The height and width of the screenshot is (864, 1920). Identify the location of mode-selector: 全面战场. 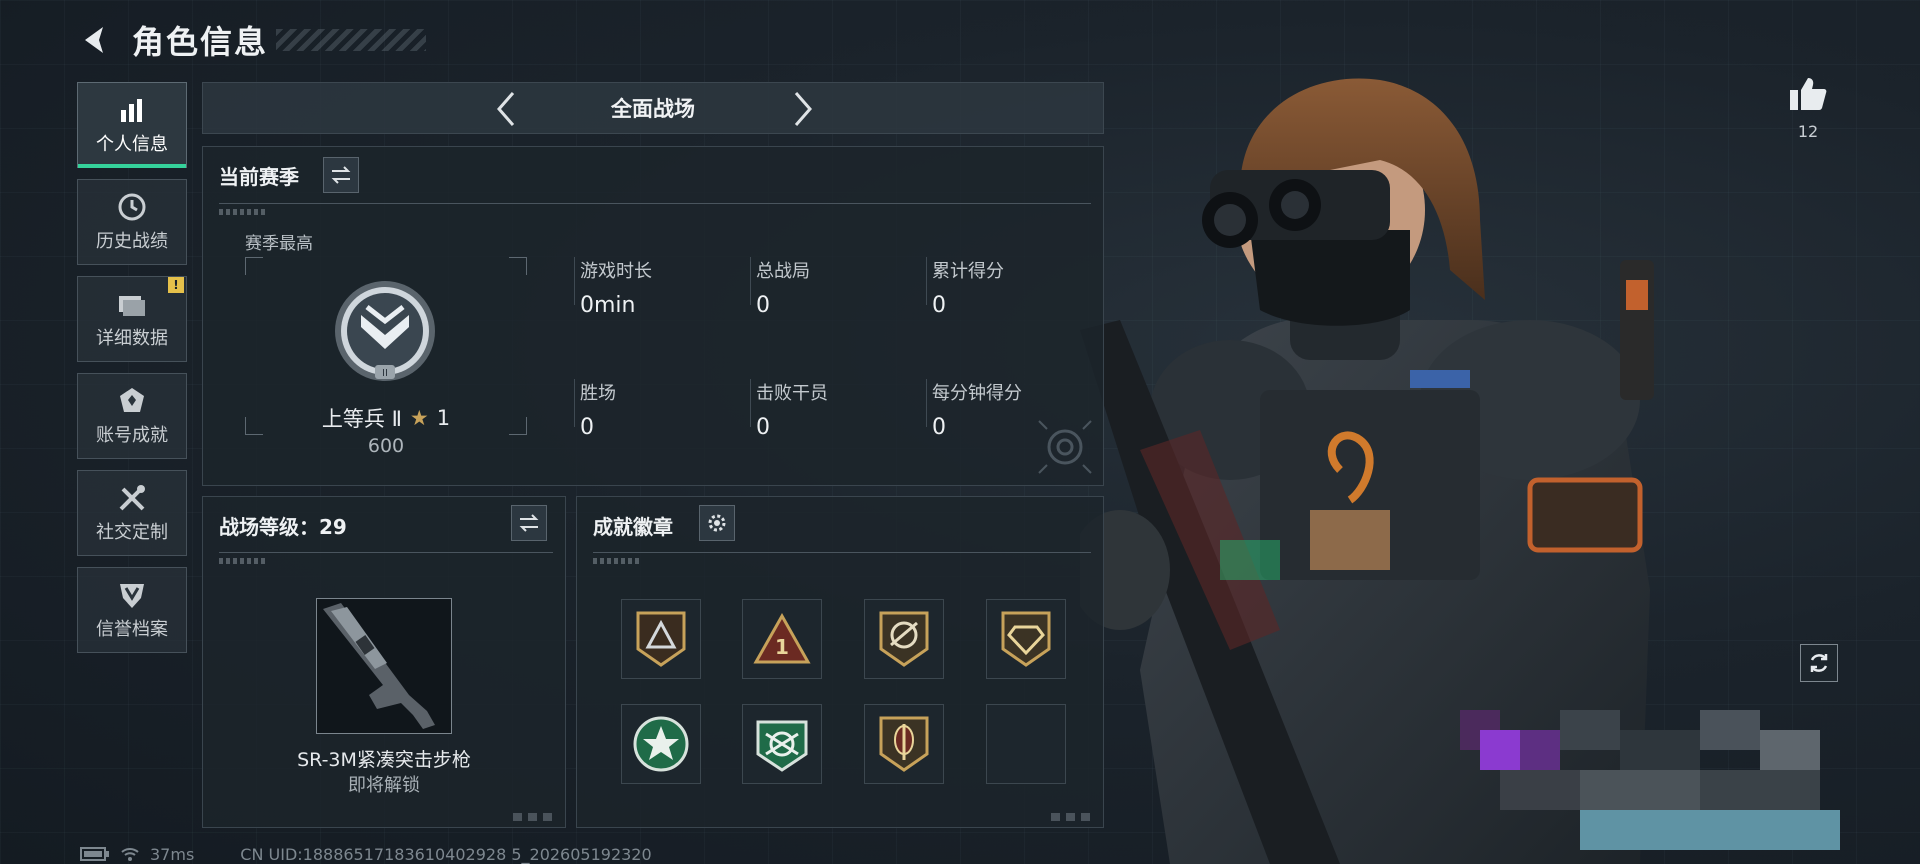
(653, 108).